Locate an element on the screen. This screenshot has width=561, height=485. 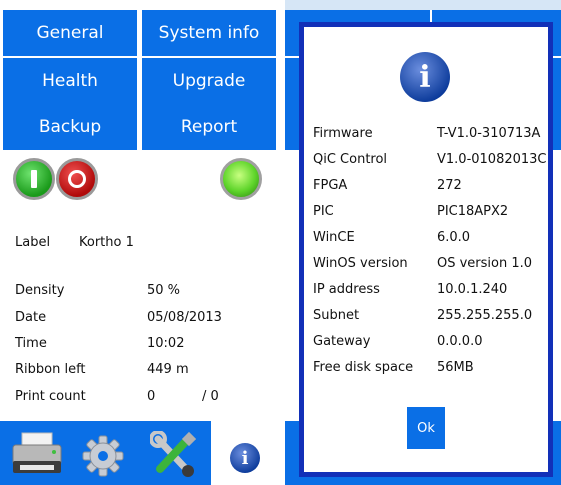
pic-value: PIC18APX2 is located at coordinates (473, 211).